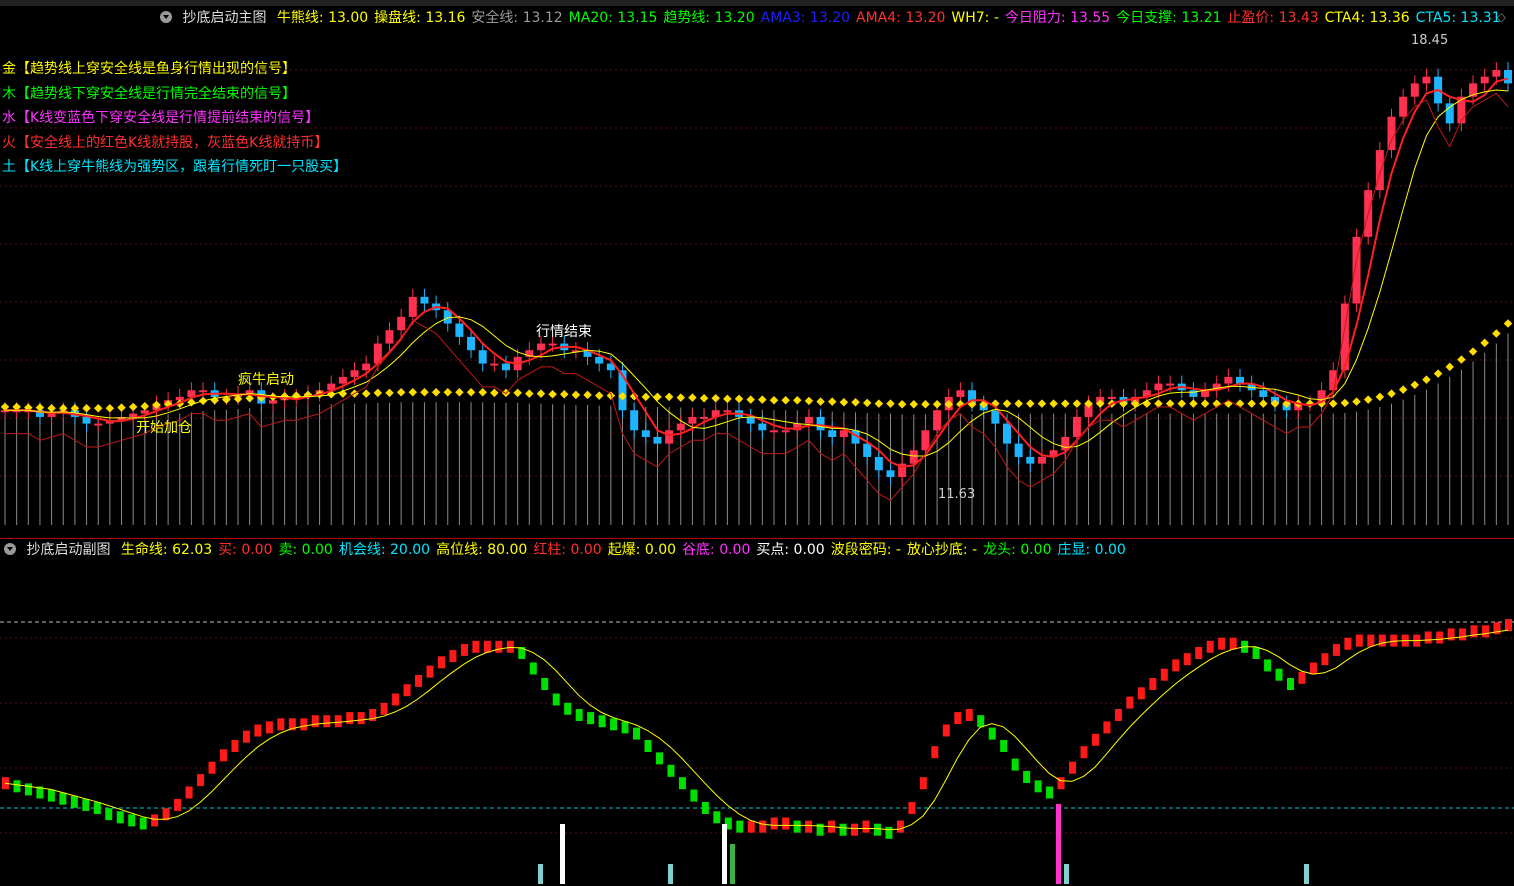 The width and height of the screenshot is (1514, 886). I want to click on chart-annotation: 11.63, so click(956, 494).